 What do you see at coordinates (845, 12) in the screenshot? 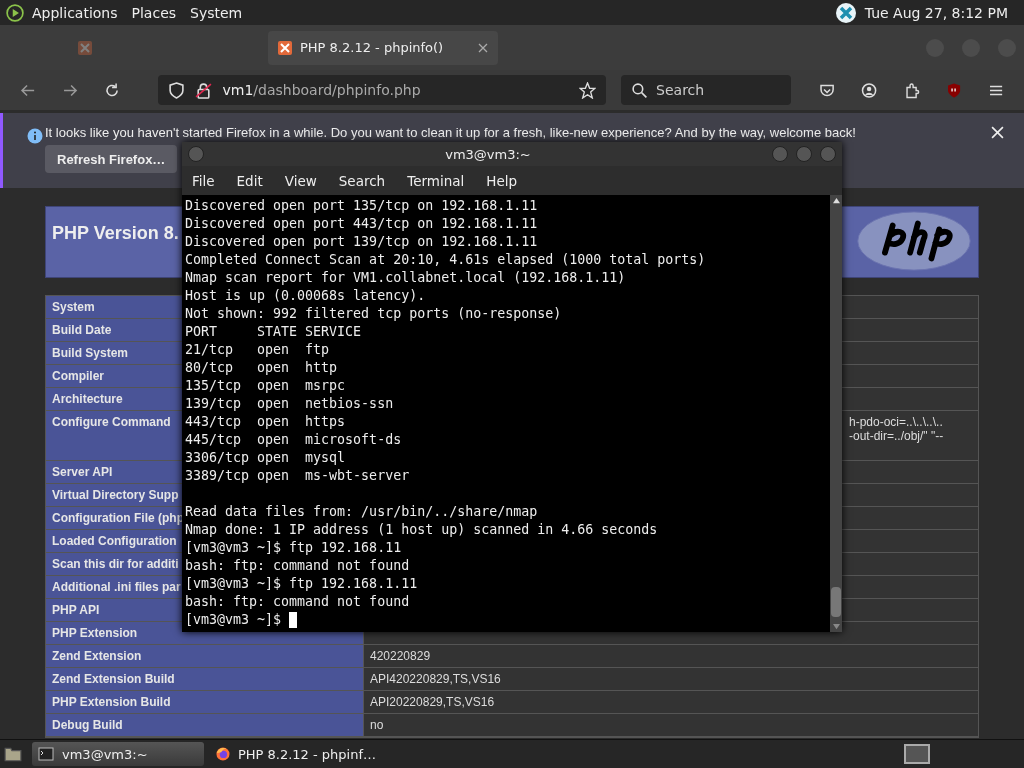
I see `app-icon` at bounding box center [845, 12].